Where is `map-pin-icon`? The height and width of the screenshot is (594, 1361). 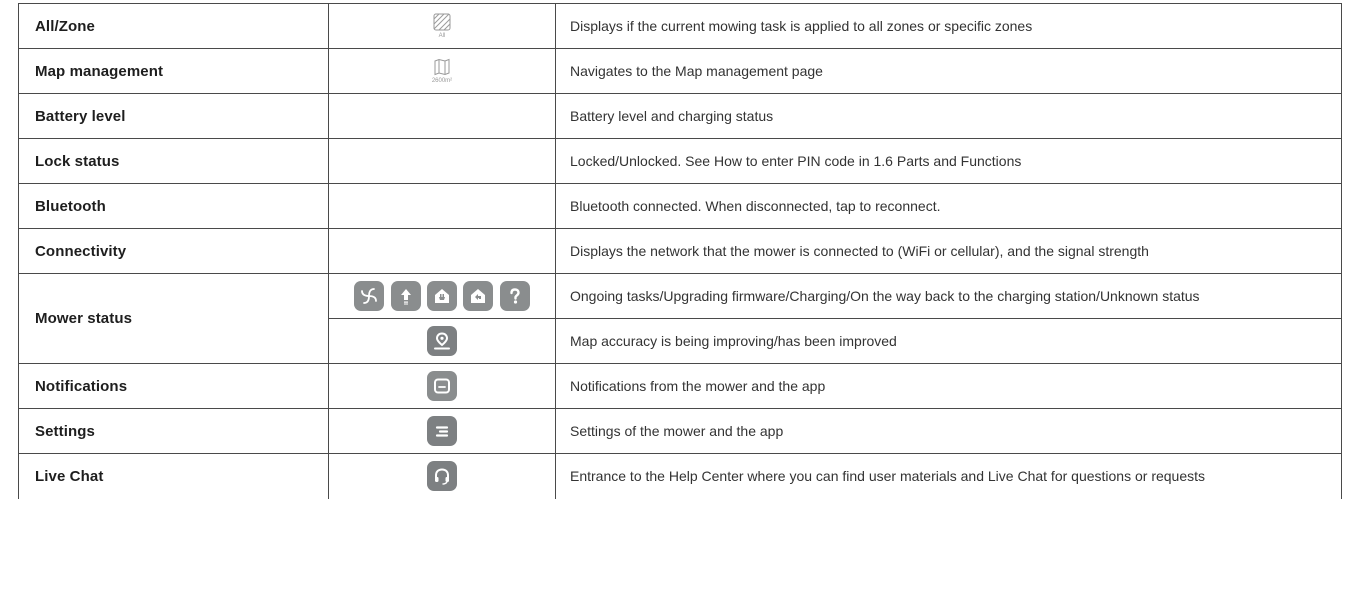
map-pin-icon is located at coordinates (442, 341).